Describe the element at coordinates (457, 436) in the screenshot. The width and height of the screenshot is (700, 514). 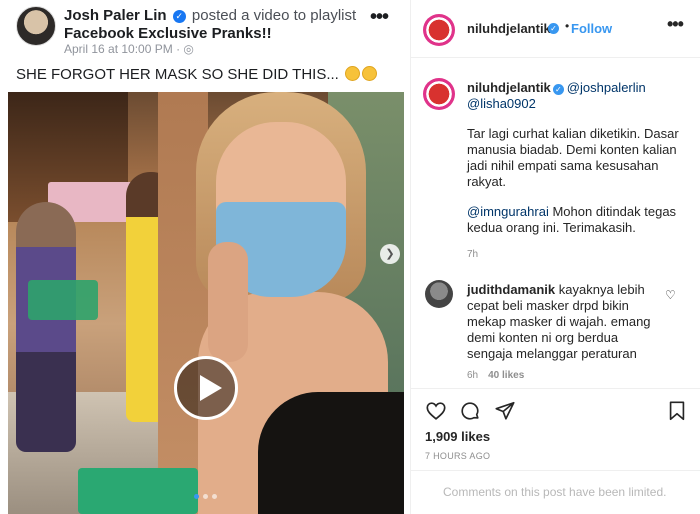
I see `likes-count: 1,909 likes` at that location.